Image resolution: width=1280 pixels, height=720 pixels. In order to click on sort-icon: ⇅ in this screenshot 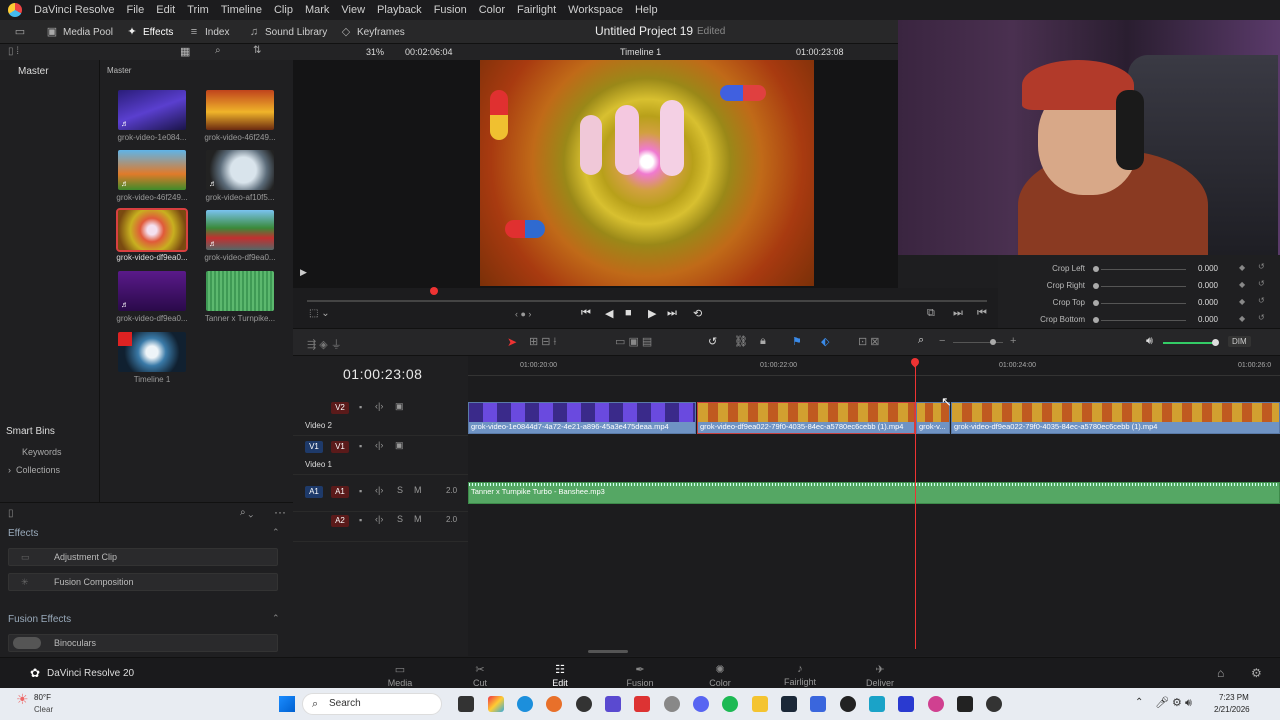, I will do `click(257, 50)`.